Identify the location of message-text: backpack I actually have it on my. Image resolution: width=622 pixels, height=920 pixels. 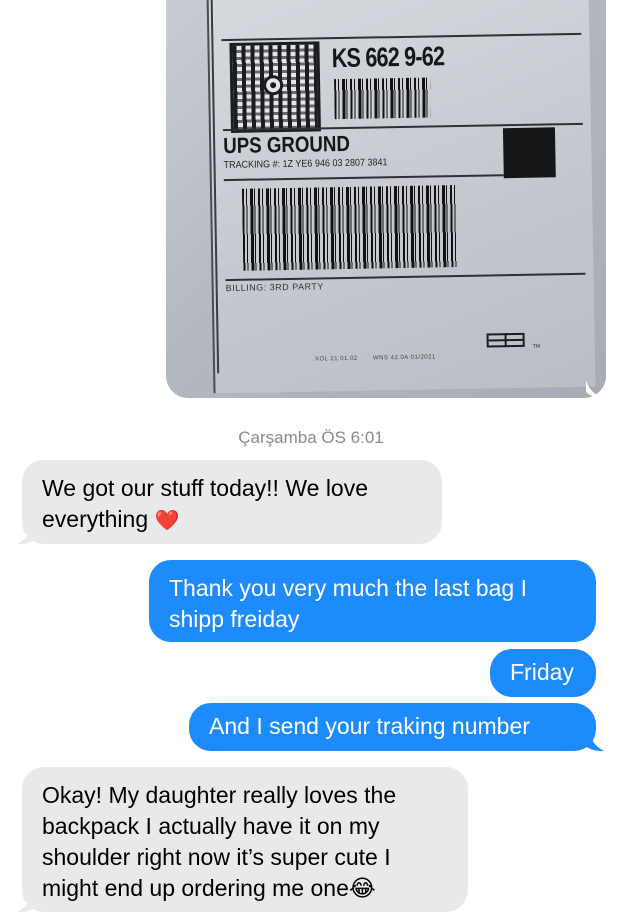
(211, 826).